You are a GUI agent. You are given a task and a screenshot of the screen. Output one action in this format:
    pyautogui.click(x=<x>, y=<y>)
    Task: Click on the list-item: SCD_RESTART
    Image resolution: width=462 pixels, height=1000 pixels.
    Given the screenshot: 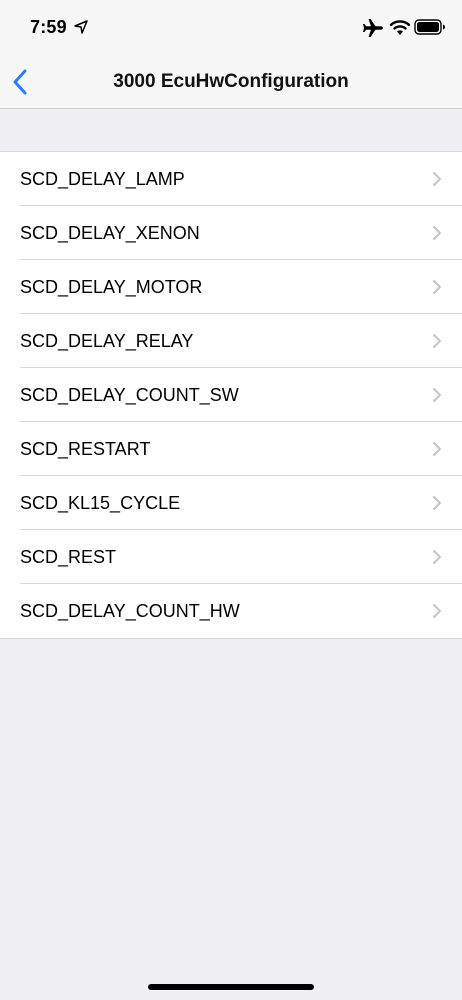 What is the action you would take?
    pyautogui.click(x=231, y=449)
    